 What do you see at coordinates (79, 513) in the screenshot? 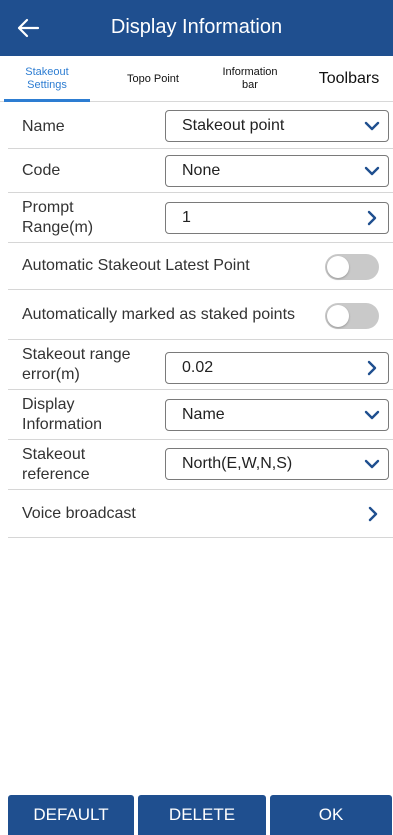
I see `setting-label: Voice broadcast` at bounding box center [79, 513].